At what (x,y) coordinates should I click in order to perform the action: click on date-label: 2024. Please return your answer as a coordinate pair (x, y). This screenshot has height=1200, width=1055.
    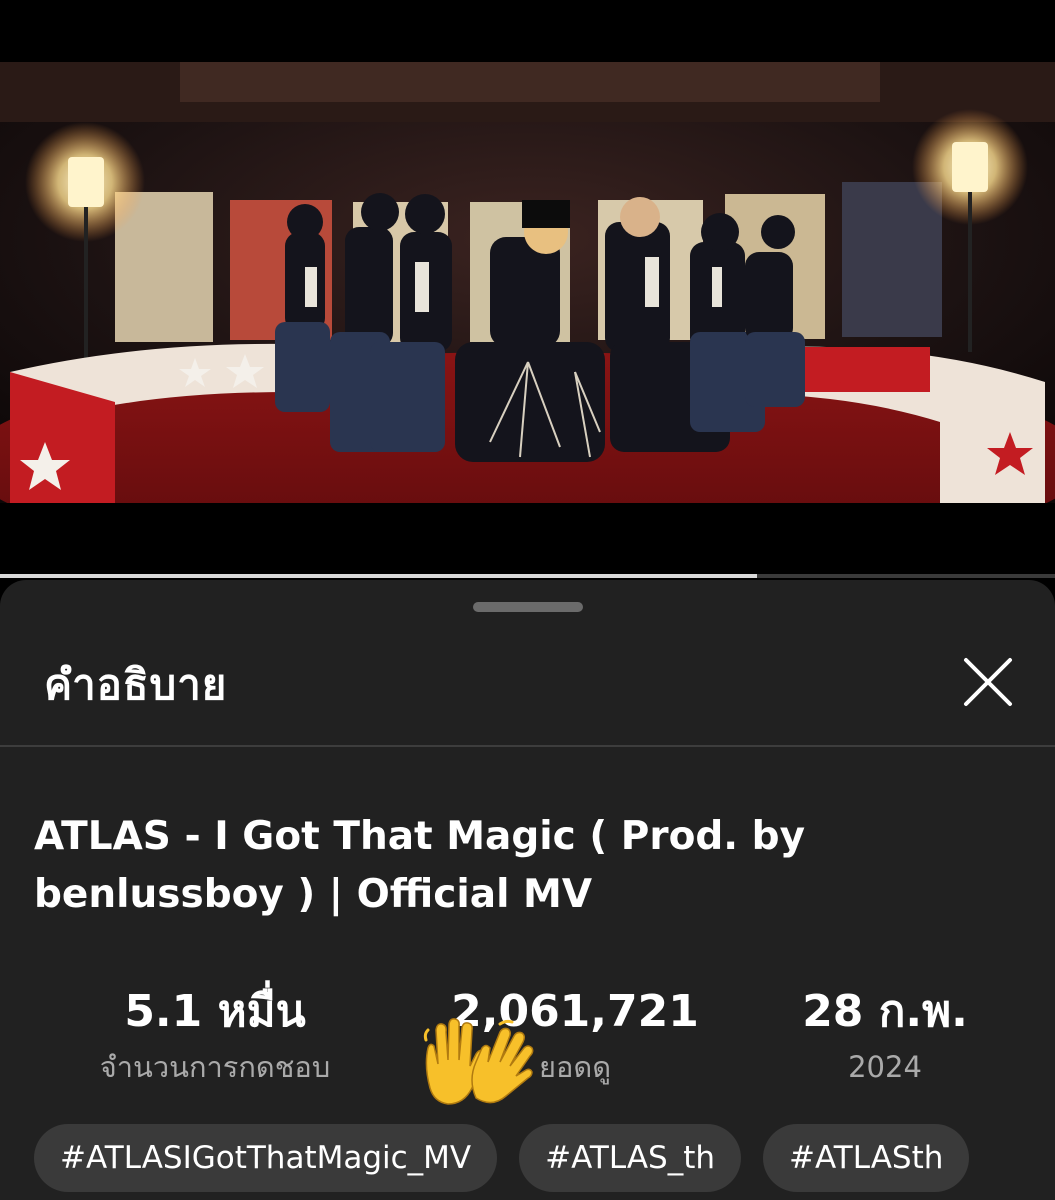
    Looking at the image, I should click on (885, 1067).